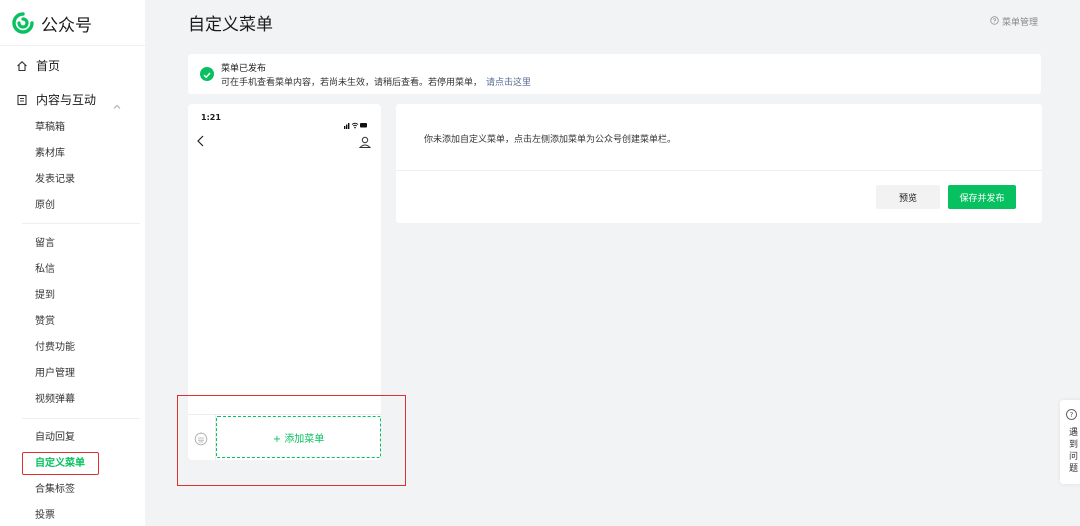  What do you see at coordinates (45, 296) in the screenshot?
I see `sidebar-item-mentions: 提到` at bounding box center [45, 296].